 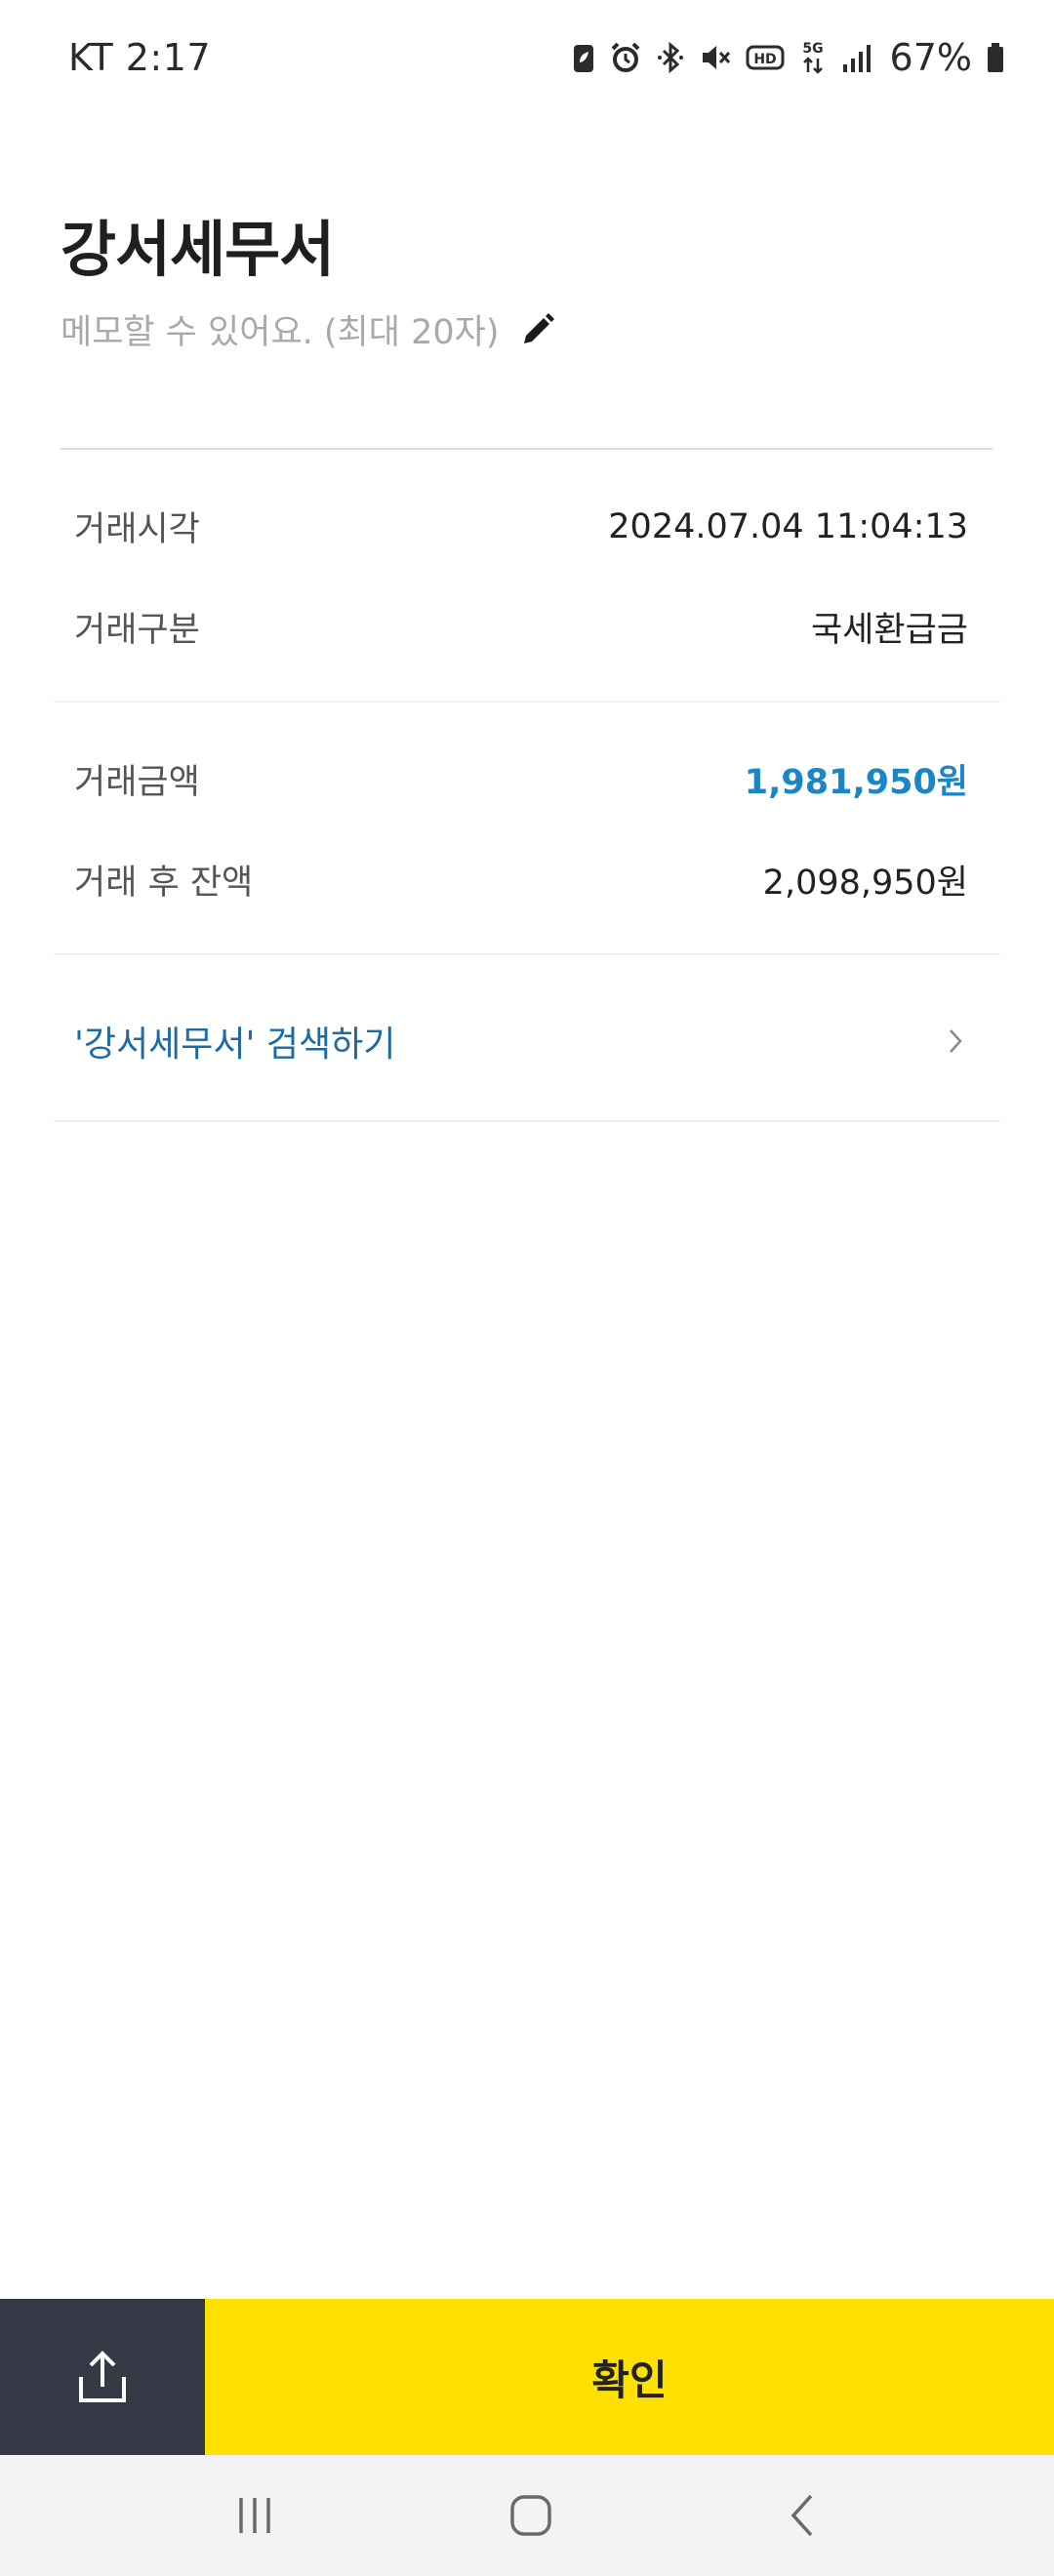 What do you see at coordinates (788, 526) in the screenshot?
I see `transaction-time-value: 2024.07.04 11:04:13` at bounding box center [788, 526].